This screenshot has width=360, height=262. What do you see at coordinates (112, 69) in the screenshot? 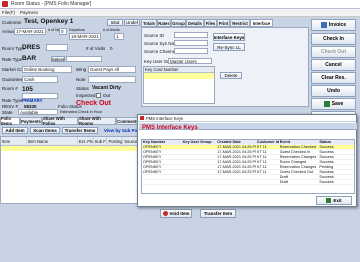
I see `wing-select: Guest Pays All` at bounding box center [112, 69].